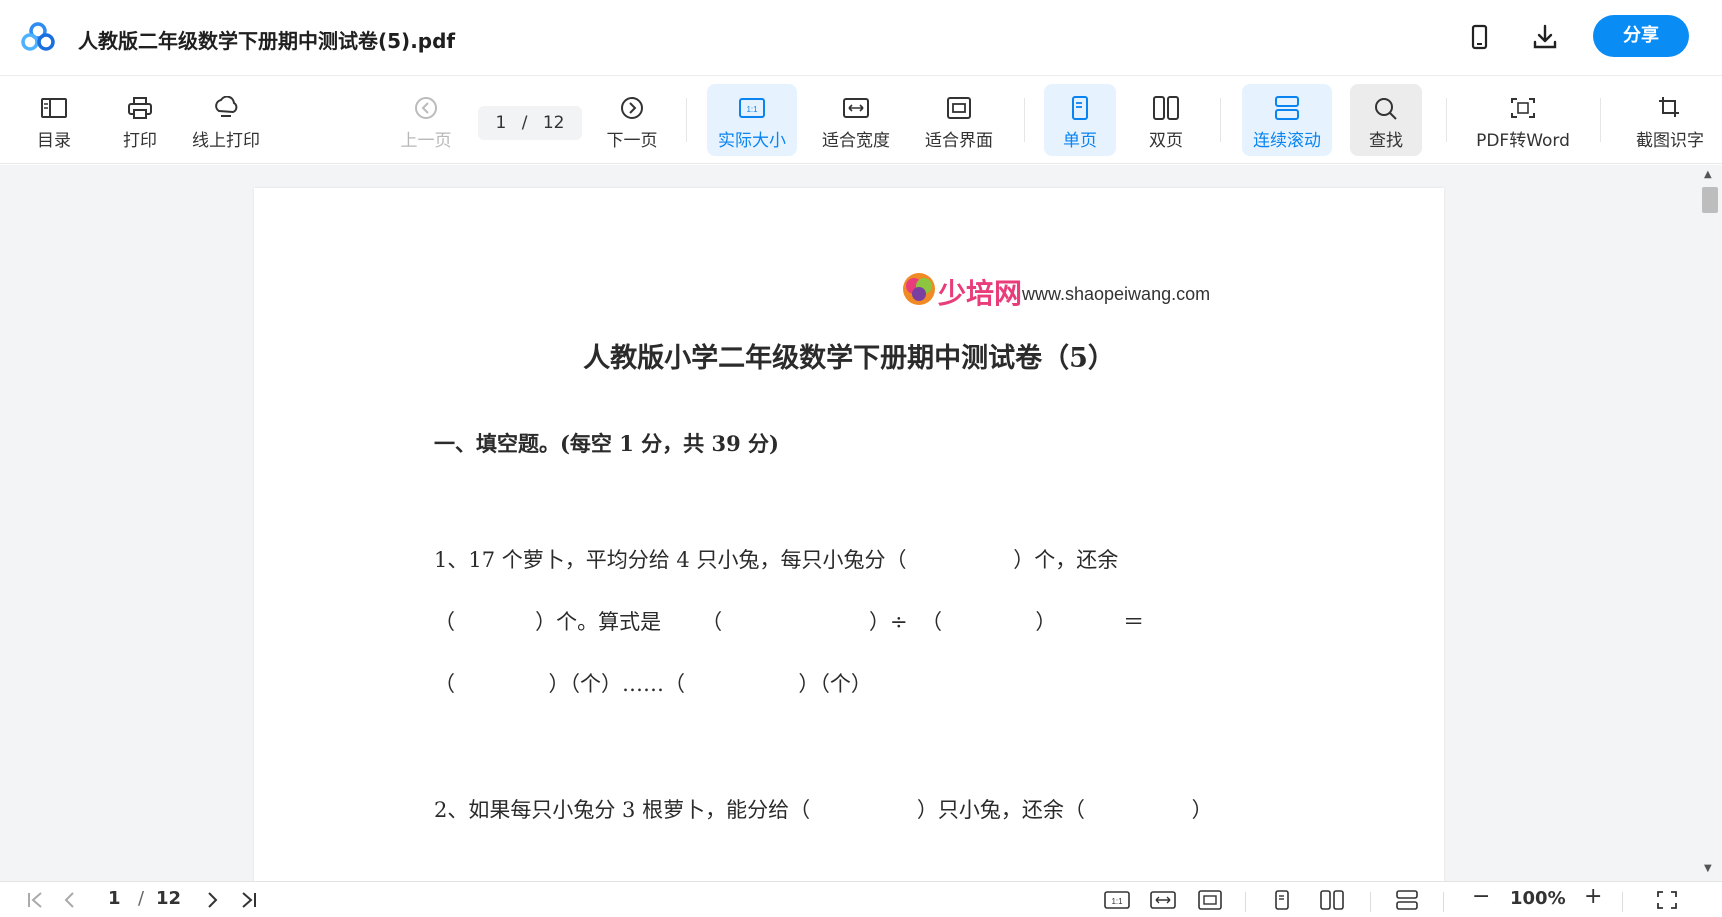  Describe the element at coordinates (226, 120) in the screenshot. I see `online-print-button: 线上打印` at that location.